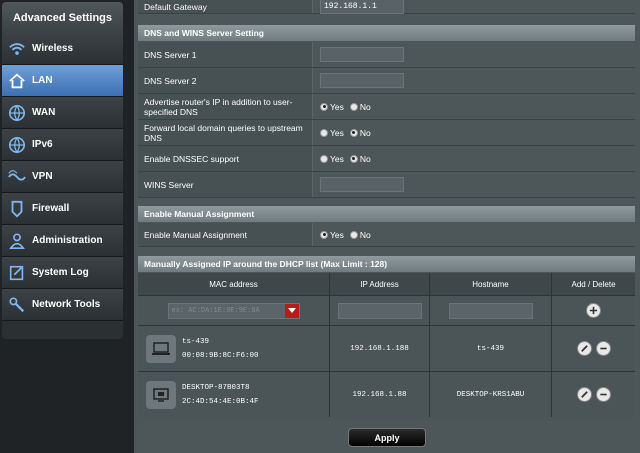 The height and width of the screenshot is (453, 640). I want to click on sidebar-title: Advanced Settings, so click(62, 17).